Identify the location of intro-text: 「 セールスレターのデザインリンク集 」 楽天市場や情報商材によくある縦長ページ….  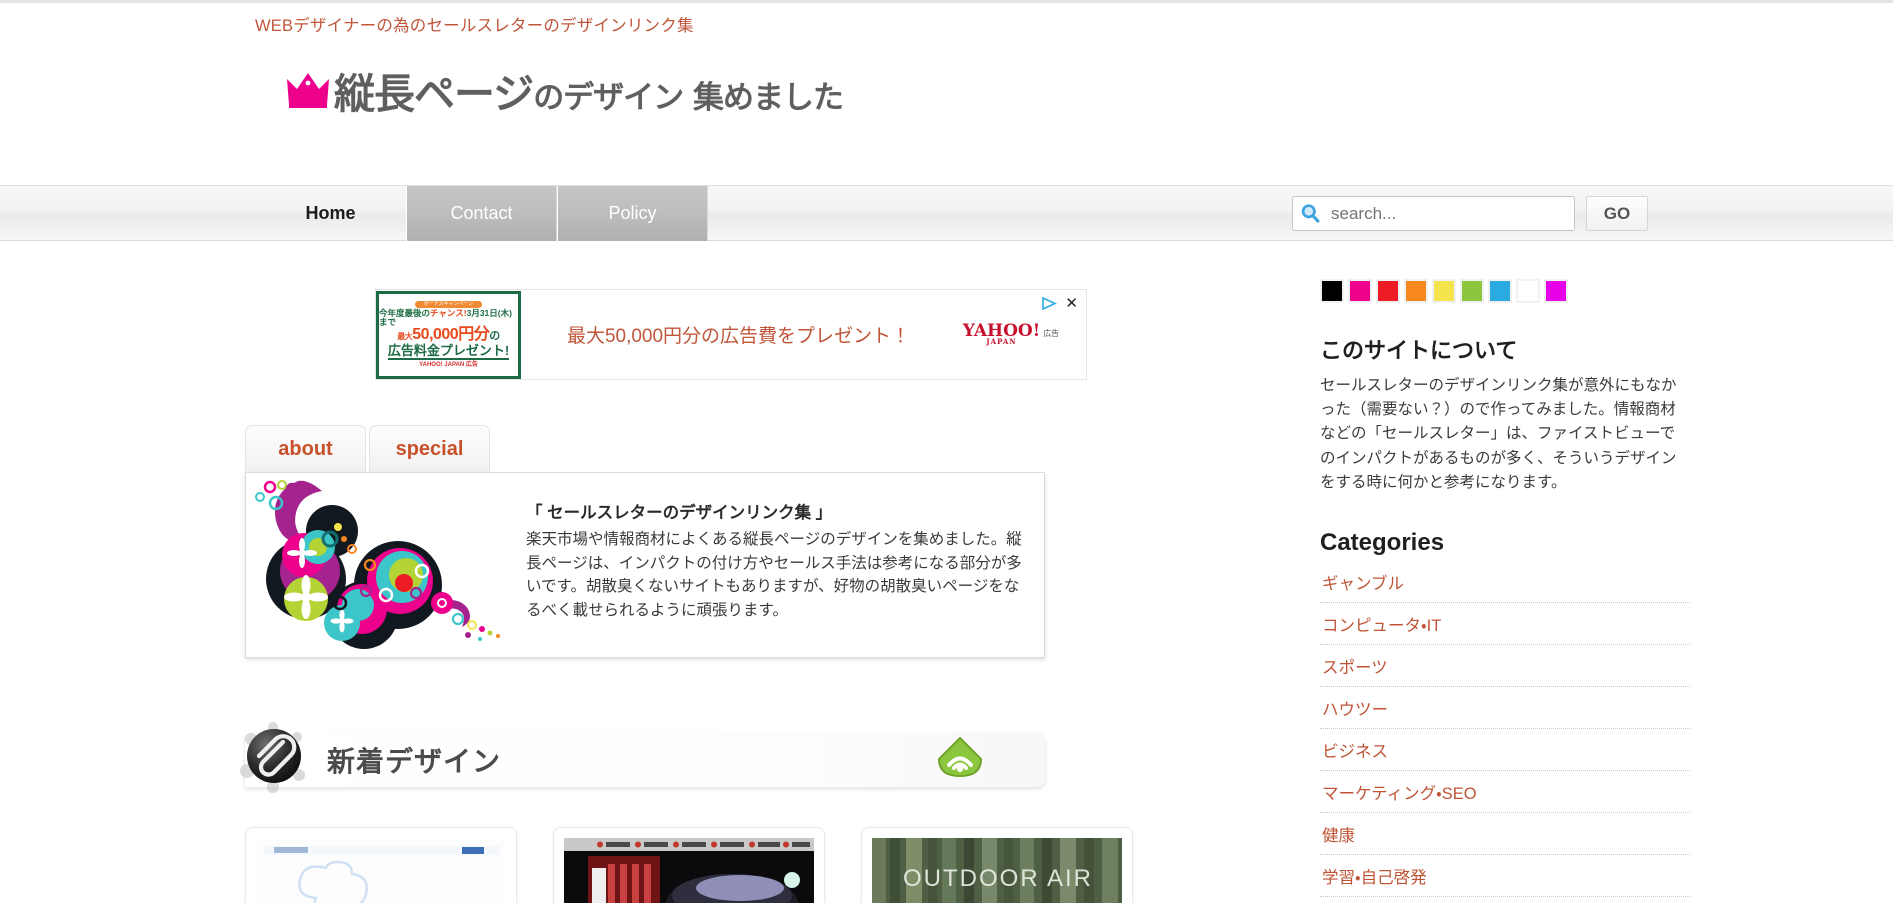
(776, 565).